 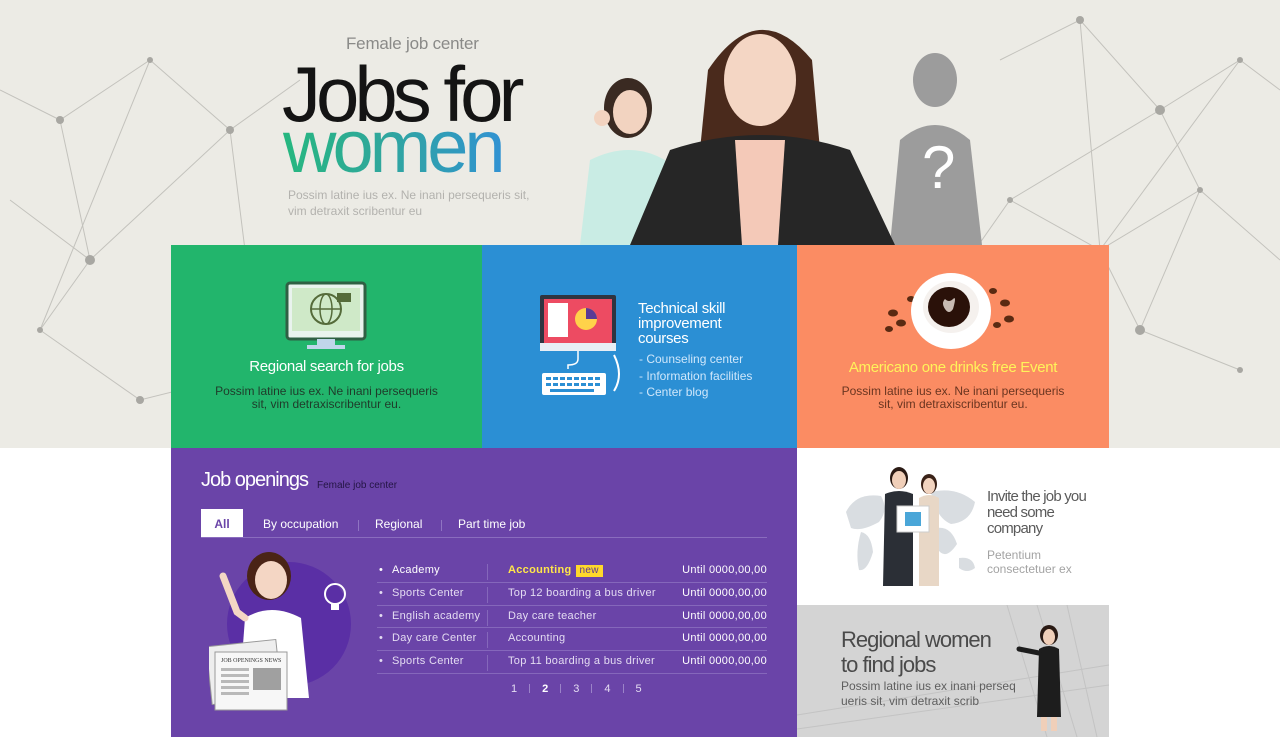 What do you see at coordinates (280, 631) in the screenshot?
I see `job-news-woman-illustration: JOB OPENINGS NEWS` at bounding box center [280, 631].